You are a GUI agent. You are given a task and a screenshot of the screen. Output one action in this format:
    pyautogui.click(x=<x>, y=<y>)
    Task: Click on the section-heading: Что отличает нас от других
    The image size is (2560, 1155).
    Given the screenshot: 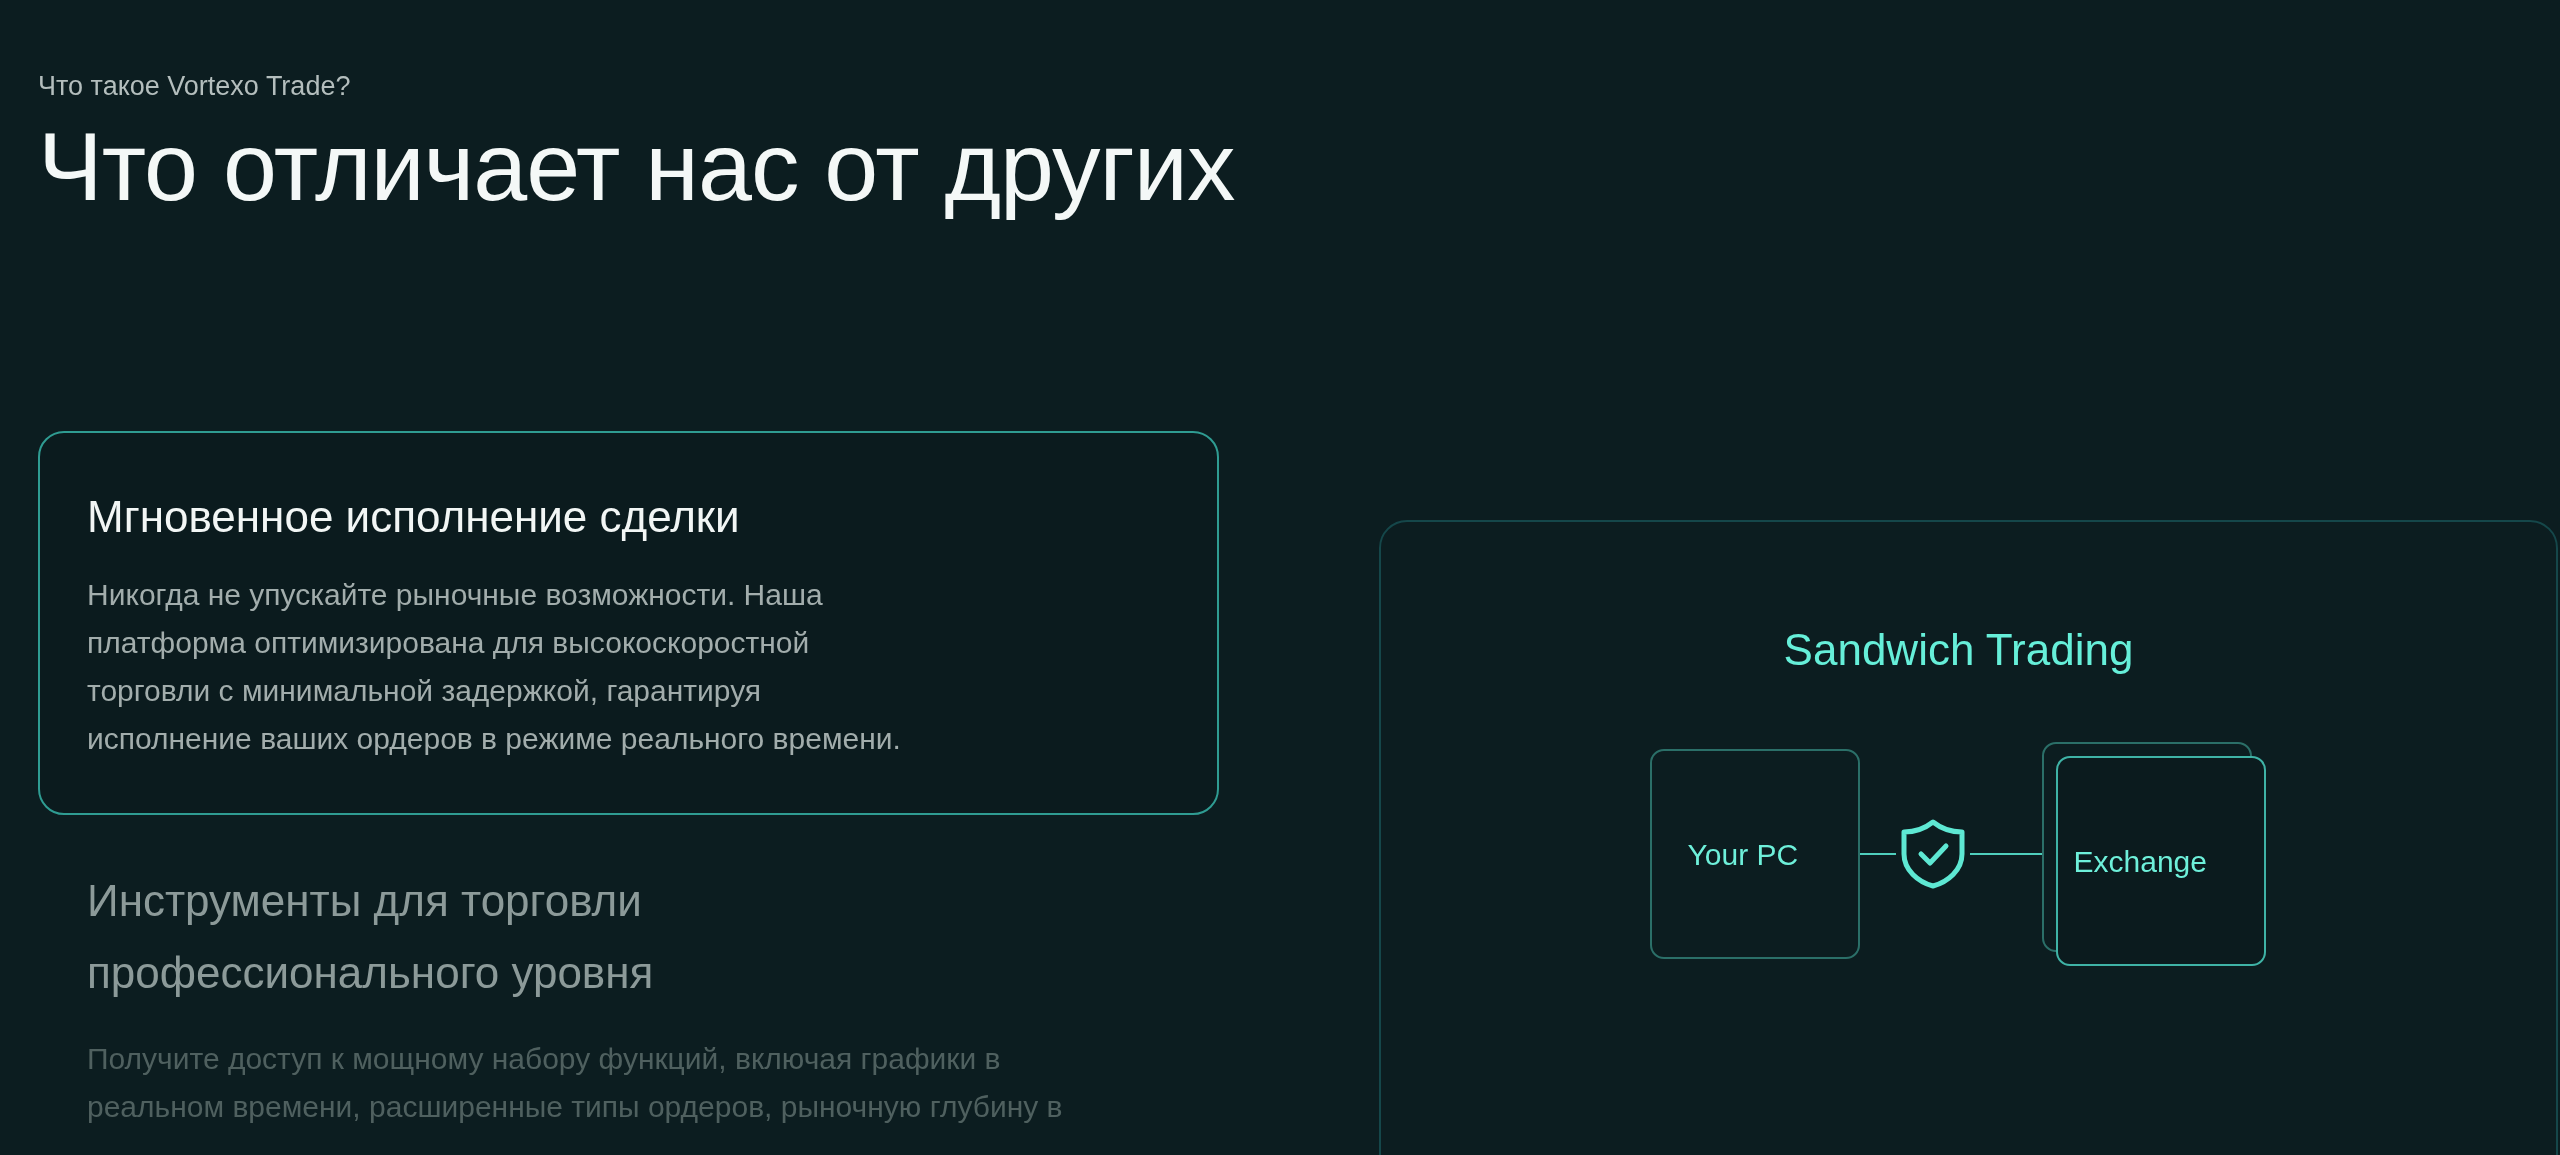 What is the action you would take?
    pyautogui.click(x=637, y=167)
    